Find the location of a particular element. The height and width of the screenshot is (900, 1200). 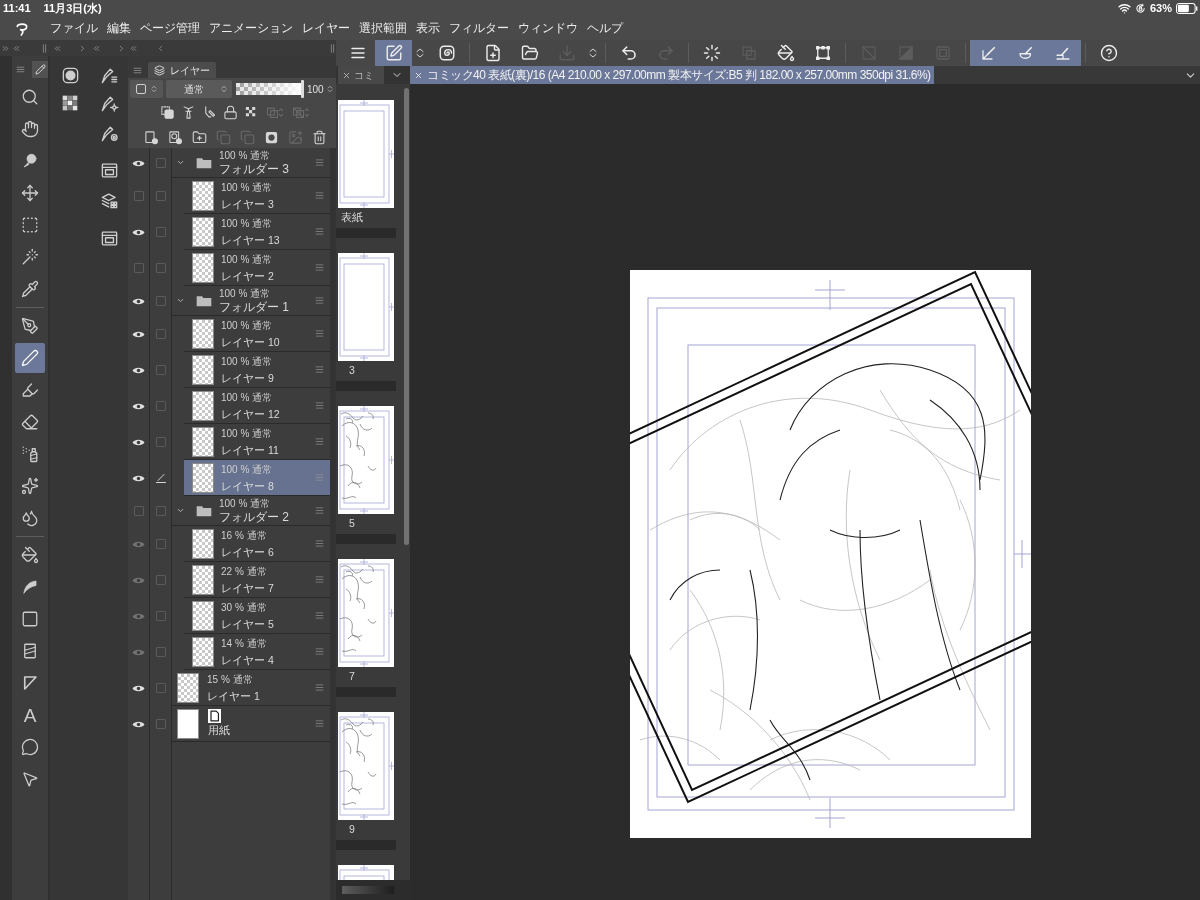

chevrons-right-icon is located at coordinates (5, 48).